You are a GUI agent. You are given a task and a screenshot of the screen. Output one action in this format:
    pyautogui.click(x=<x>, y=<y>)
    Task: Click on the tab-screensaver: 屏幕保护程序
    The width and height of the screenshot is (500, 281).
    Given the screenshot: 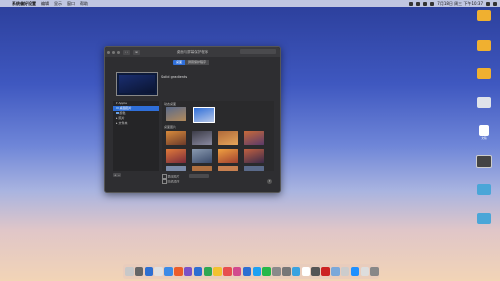 What is the action you would take?
    pyautogui.click(x=197, y=62)
    